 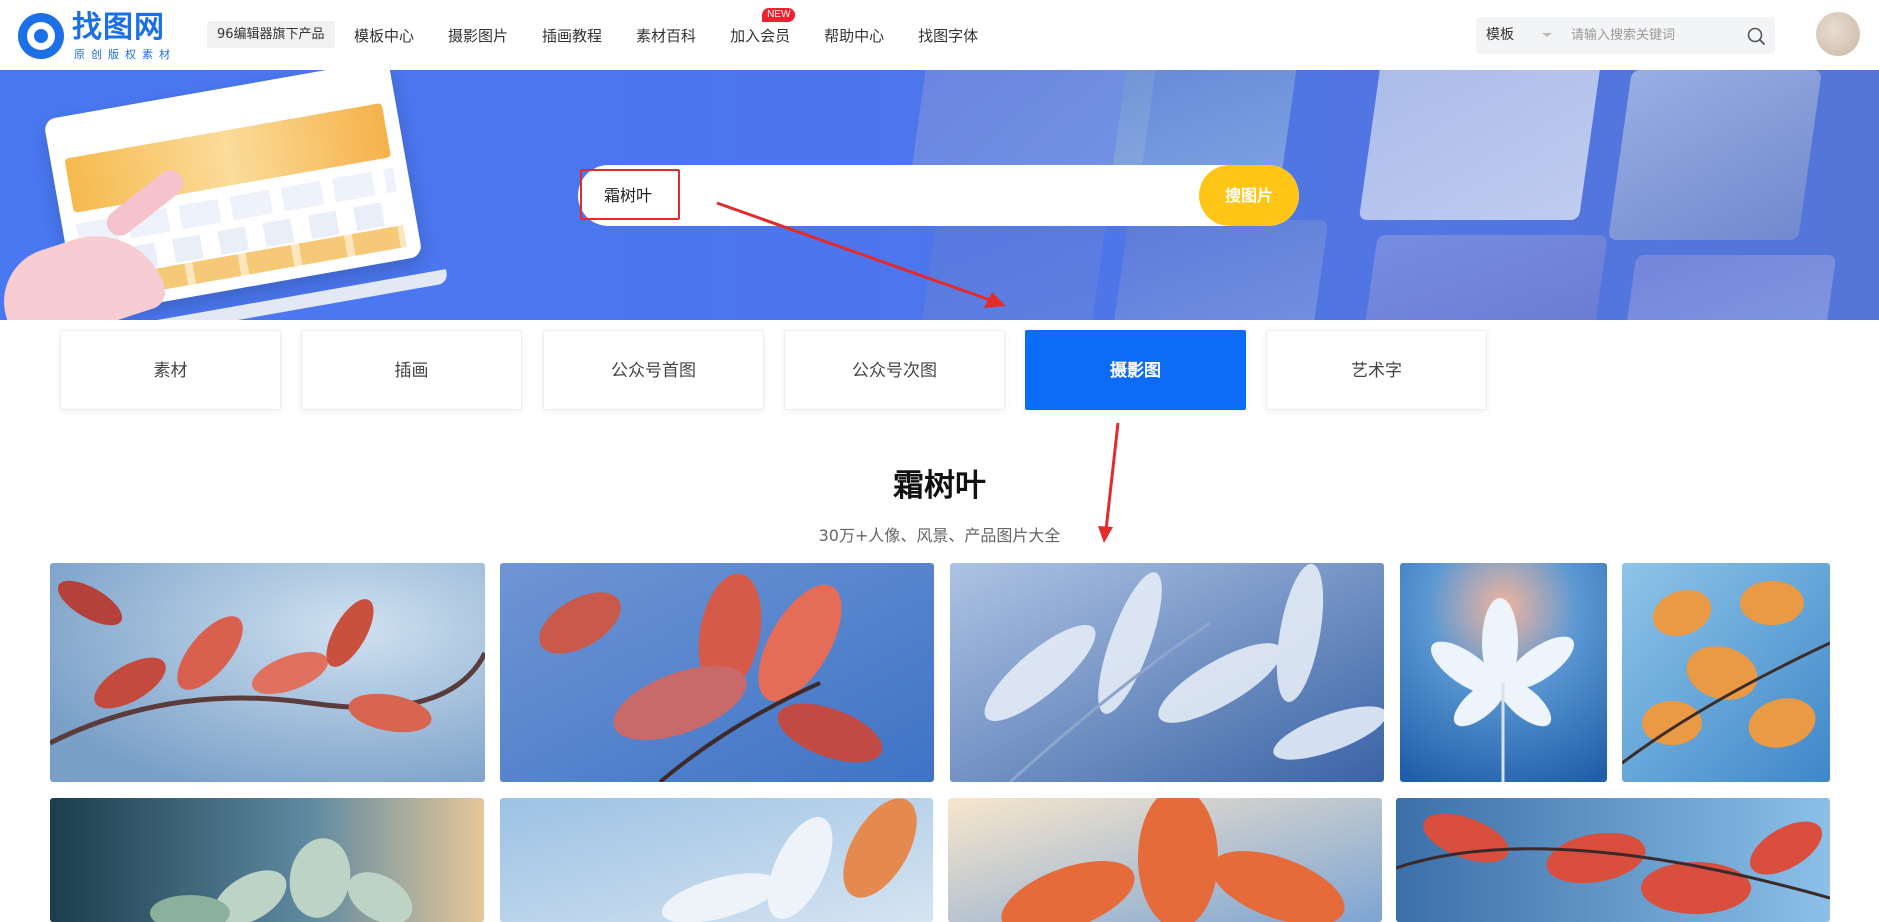 What do you see at coordinates (1135, 370) in the screenshot?
I see `tab-photography: 摄影图` at bounding box center [1135, 370].